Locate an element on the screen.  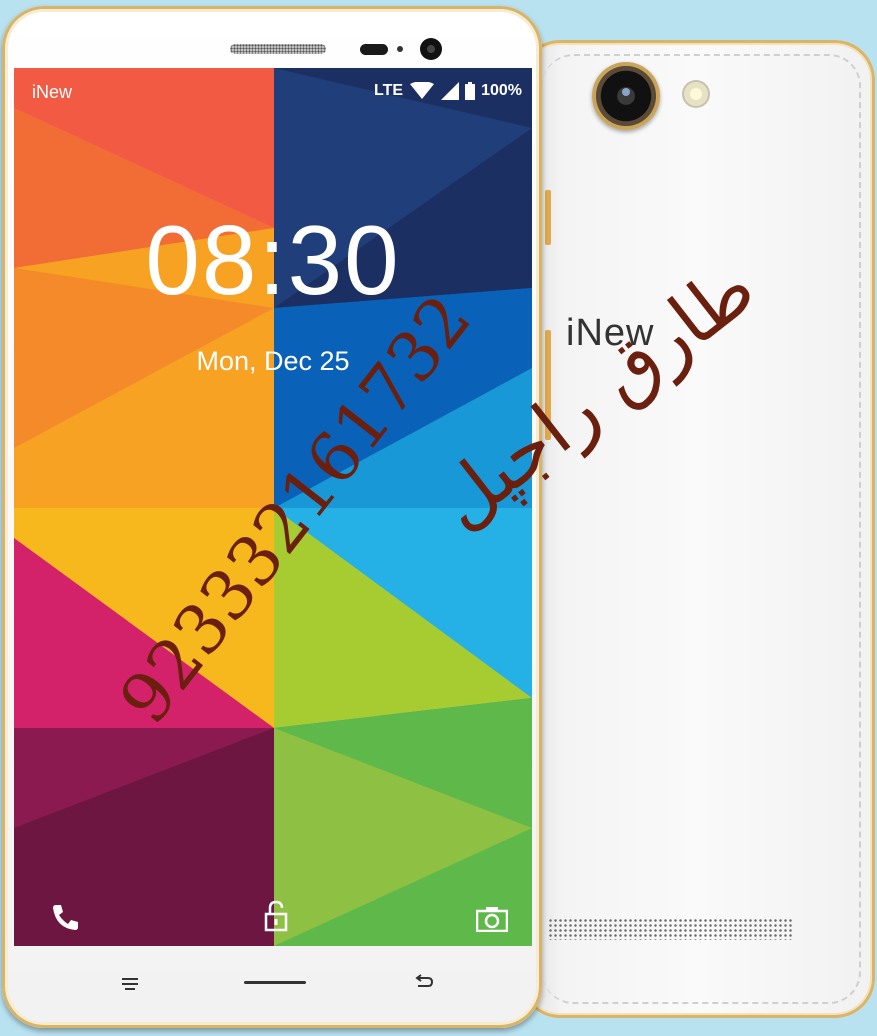
earpiece is located at coordinates (278, 49).